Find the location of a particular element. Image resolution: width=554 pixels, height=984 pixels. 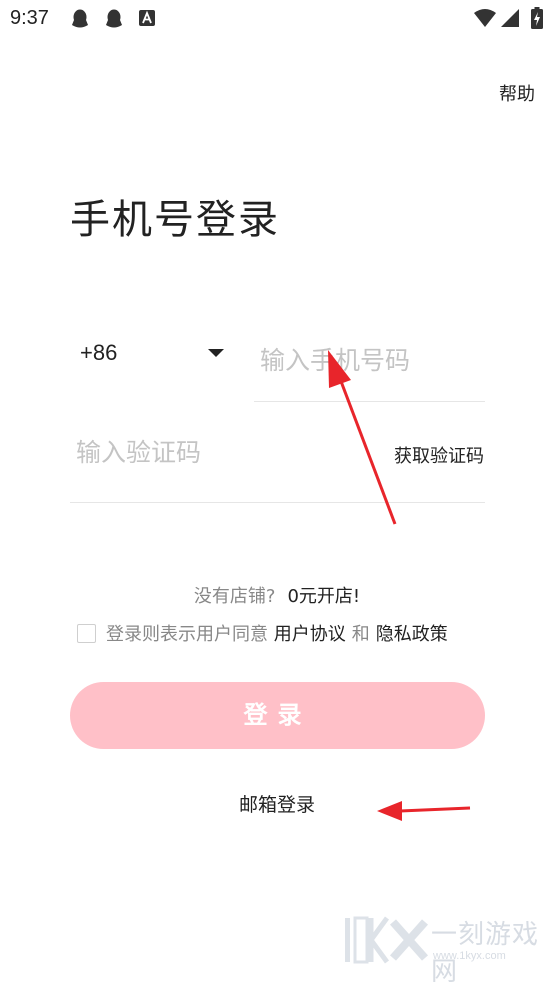

open-shop-link: 0元开店! is located at coordinates (323, 596).